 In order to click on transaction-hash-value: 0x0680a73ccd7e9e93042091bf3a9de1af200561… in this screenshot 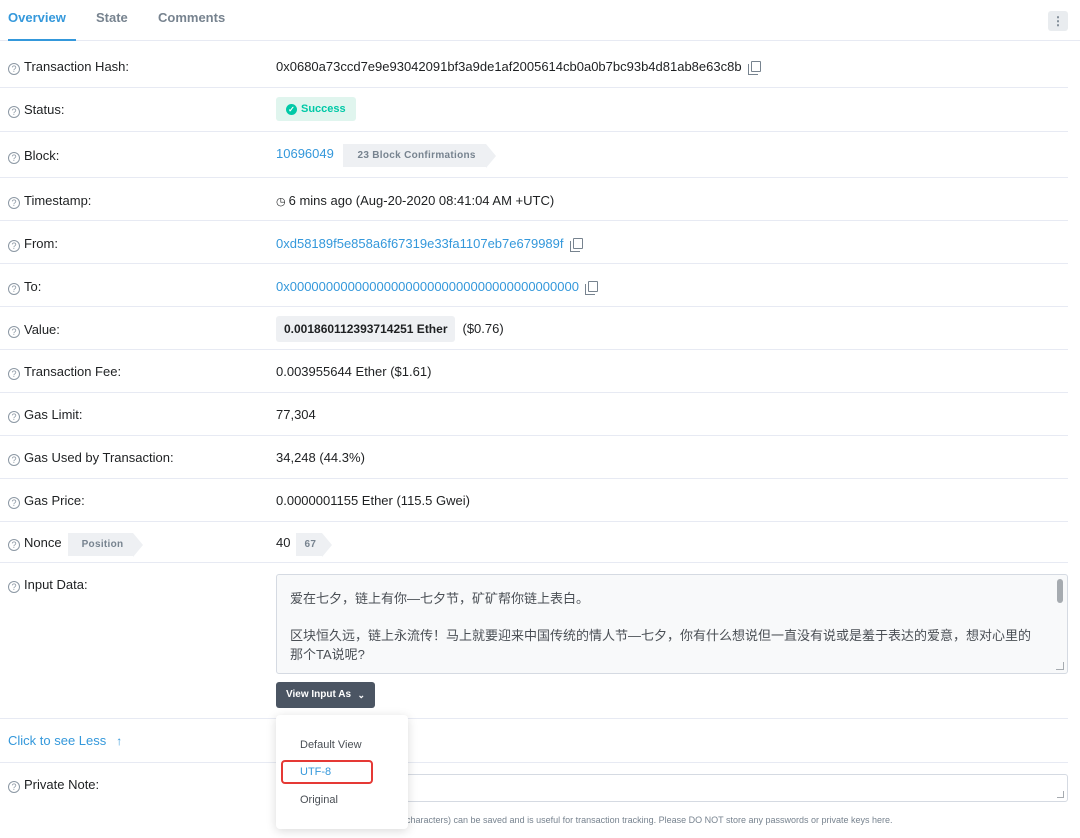, I will do `click(518, 67)`.